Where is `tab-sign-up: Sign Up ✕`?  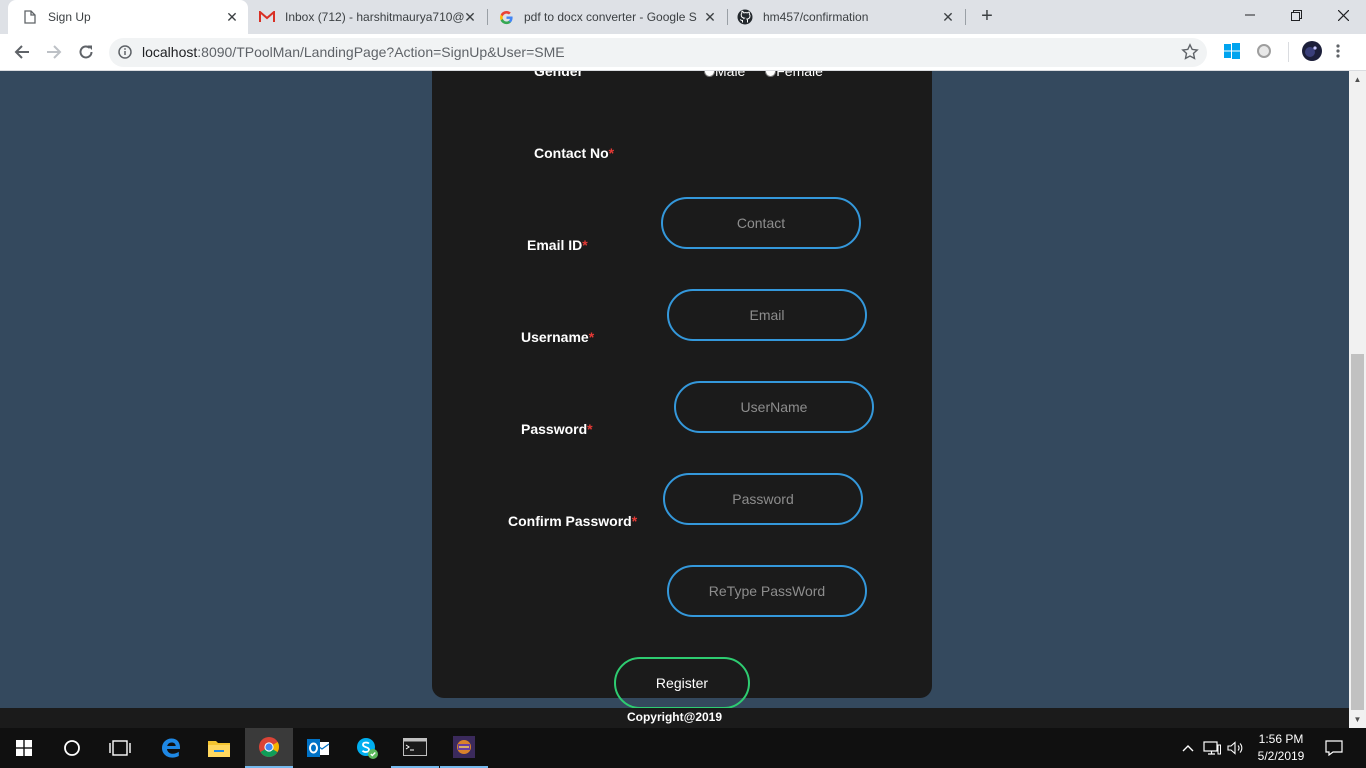
tab-sign-up: Sign Up ✕ is located at coordinates (128, 17).